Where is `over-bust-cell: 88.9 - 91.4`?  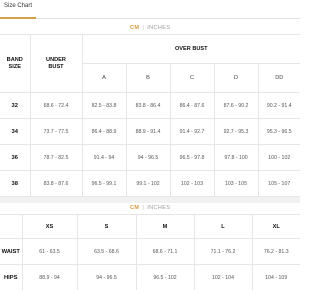
over-bust-cell: 88.9 - 91.4 is located at coordinates (148, 131).